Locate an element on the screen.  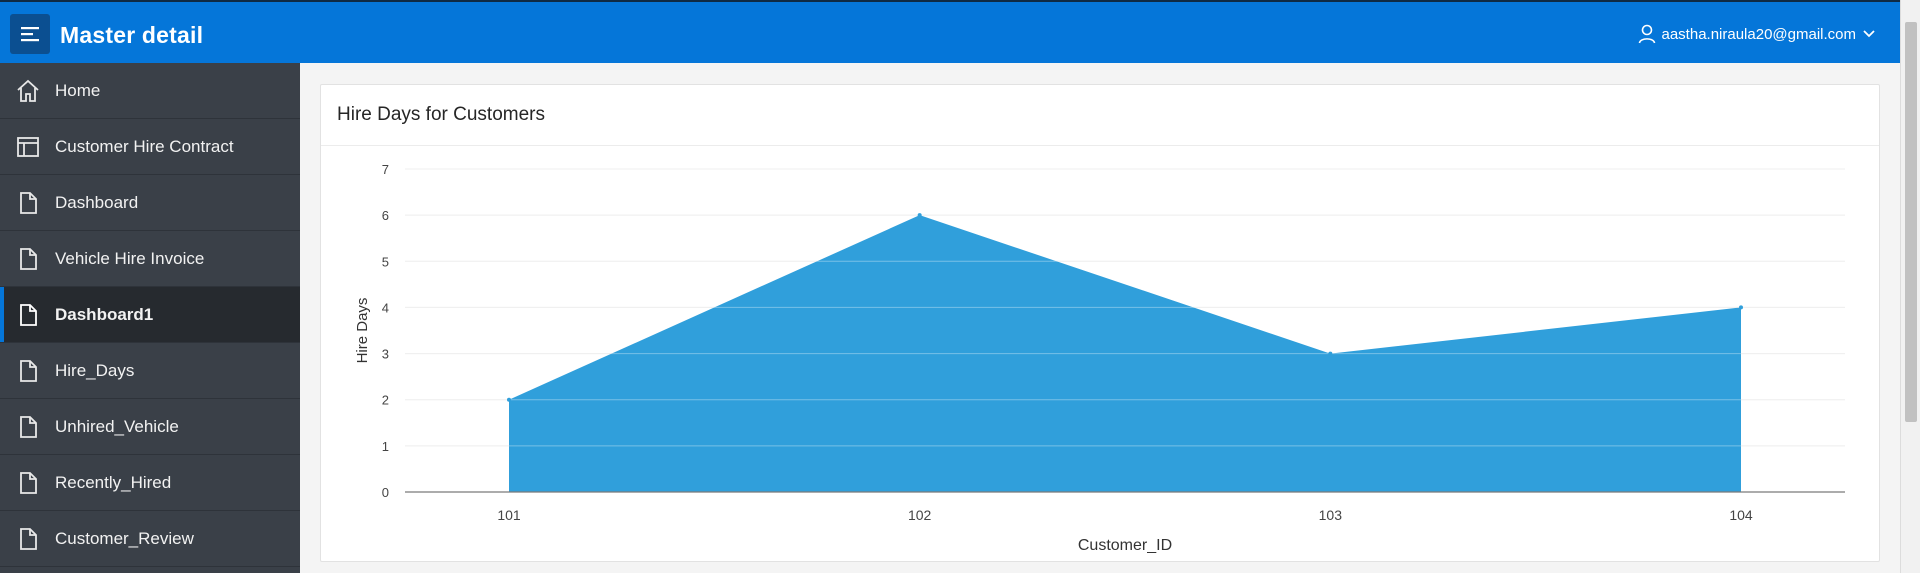
table-icon is located at coordinates (28, 147).